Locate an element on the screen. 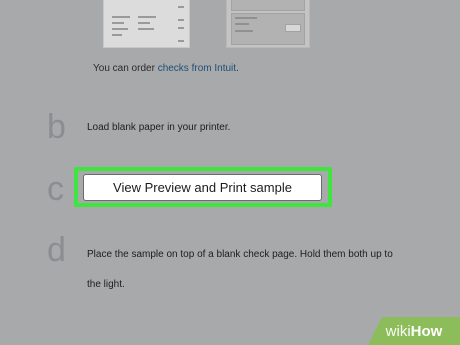  order-note-suffix: . is located at coordinates (237, 68).